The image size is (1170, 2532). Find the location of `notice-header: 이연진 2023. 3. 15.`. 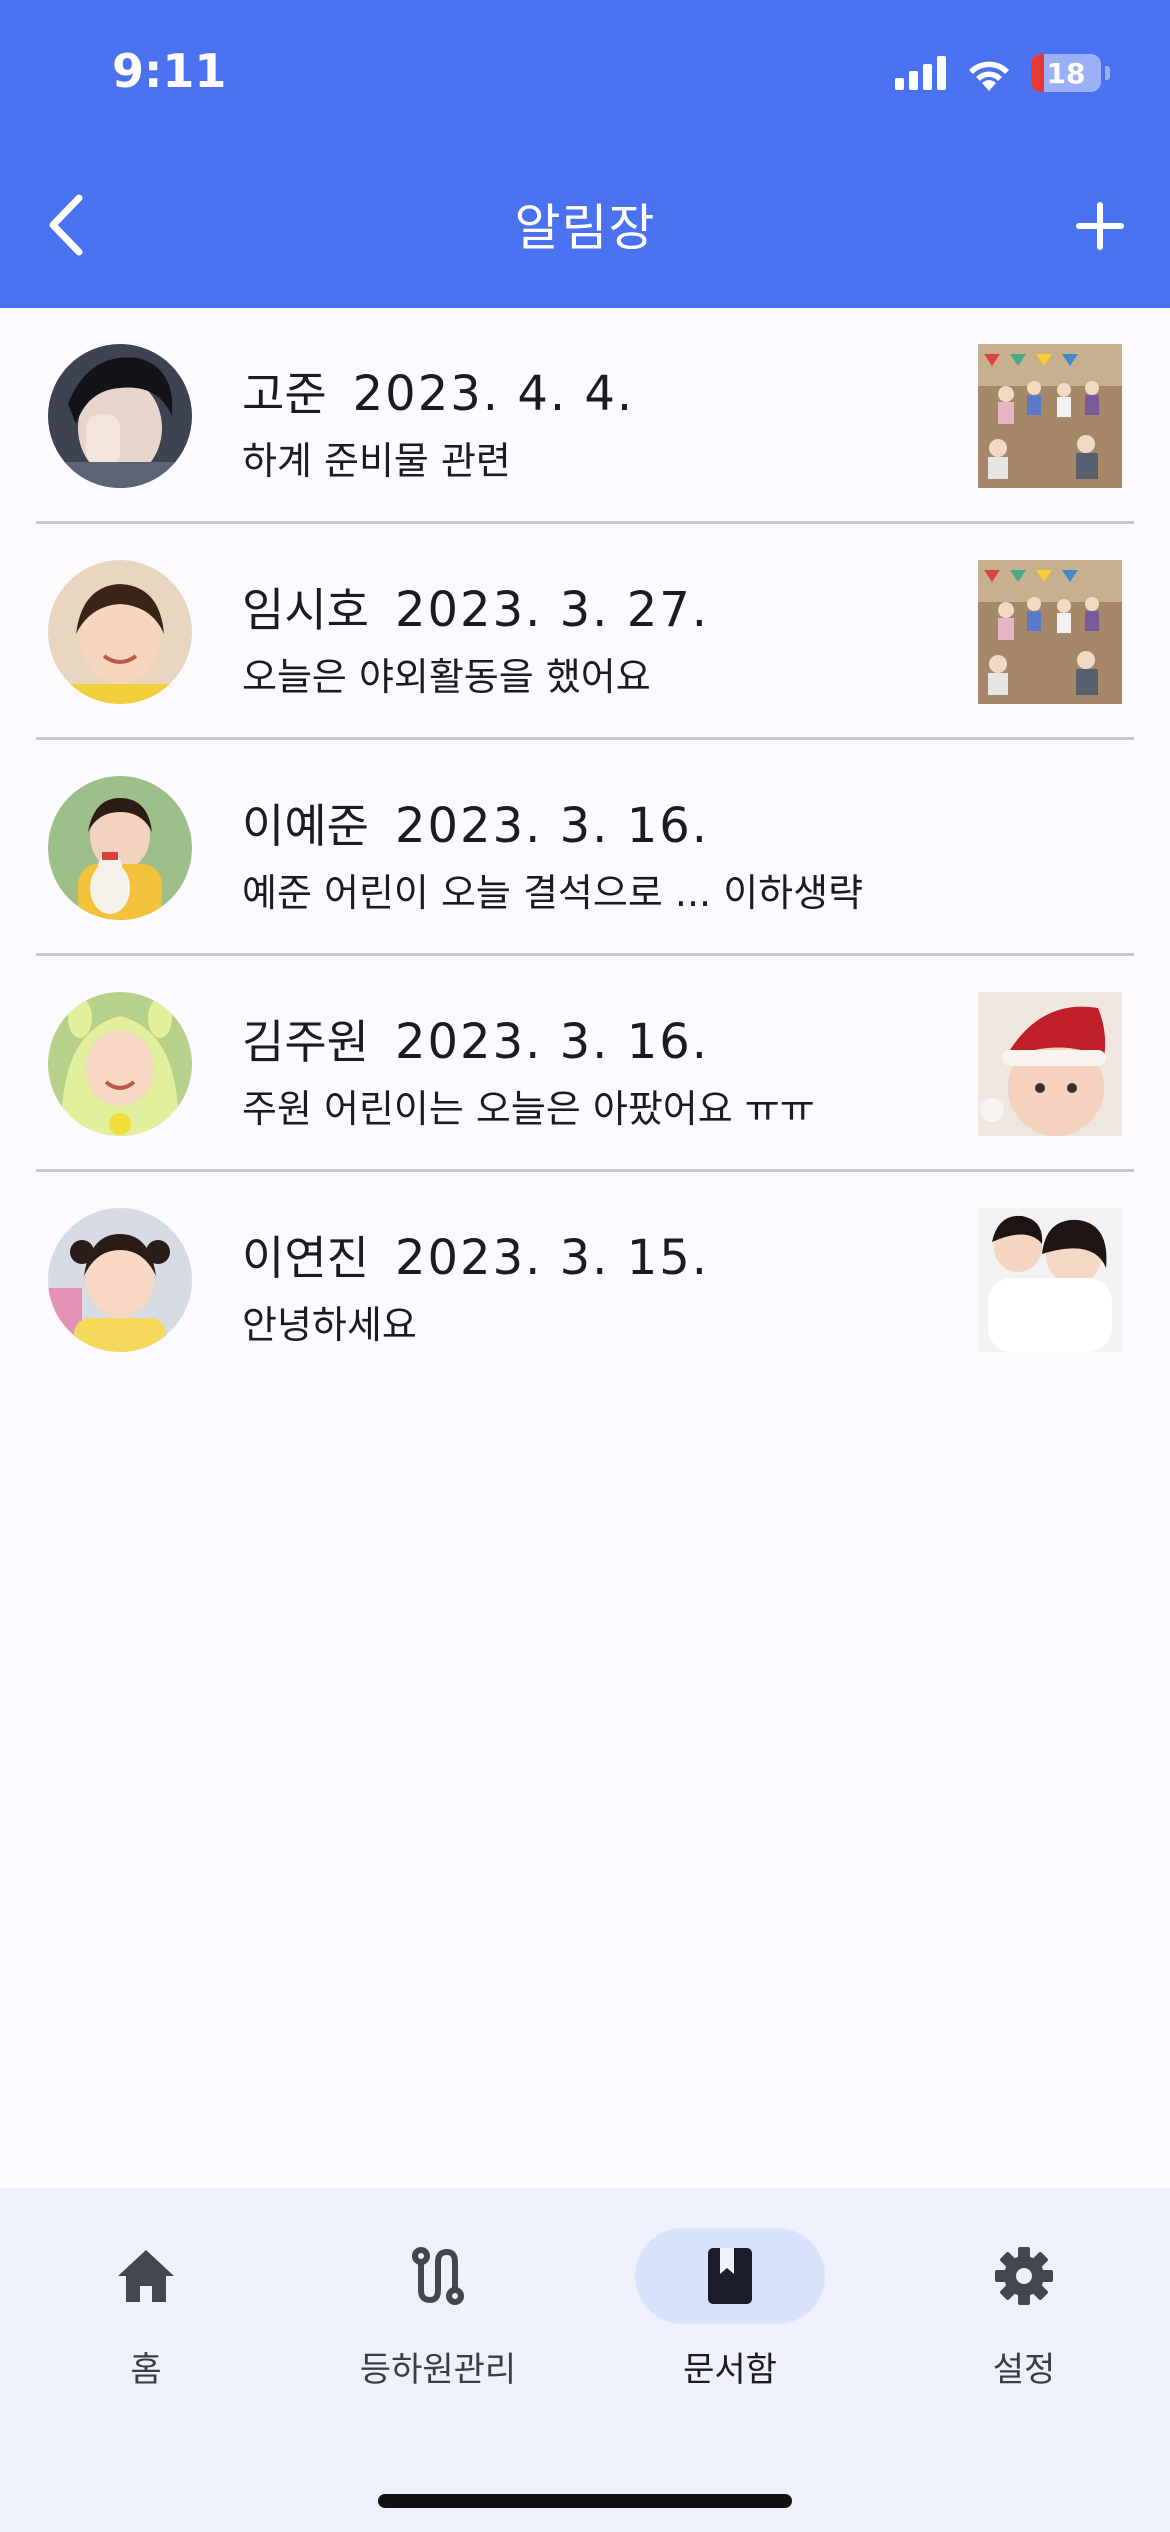

notice-header: 이연진 2023. 3. 15. is located at coordinates (475, 1255).